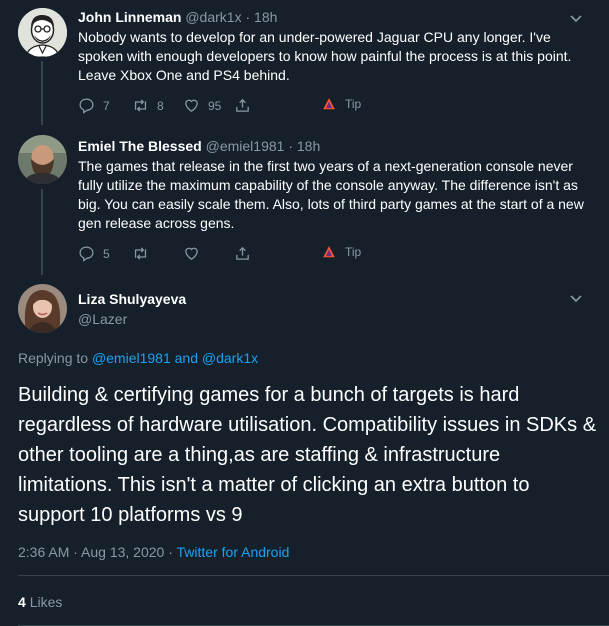 The height and width of the screenshot is (626, 609). What do you see at coordinates (132, 299) in the screenshot?
I see `display-name: Liza Shulyayeva` at bounding box center [132, 299].